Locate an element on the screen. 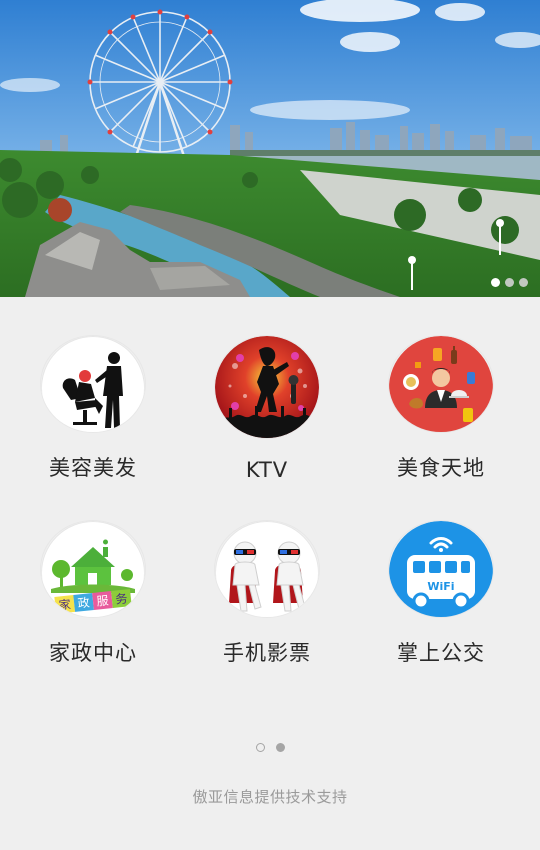  banner-pagination is located at coordinates (509, 282).